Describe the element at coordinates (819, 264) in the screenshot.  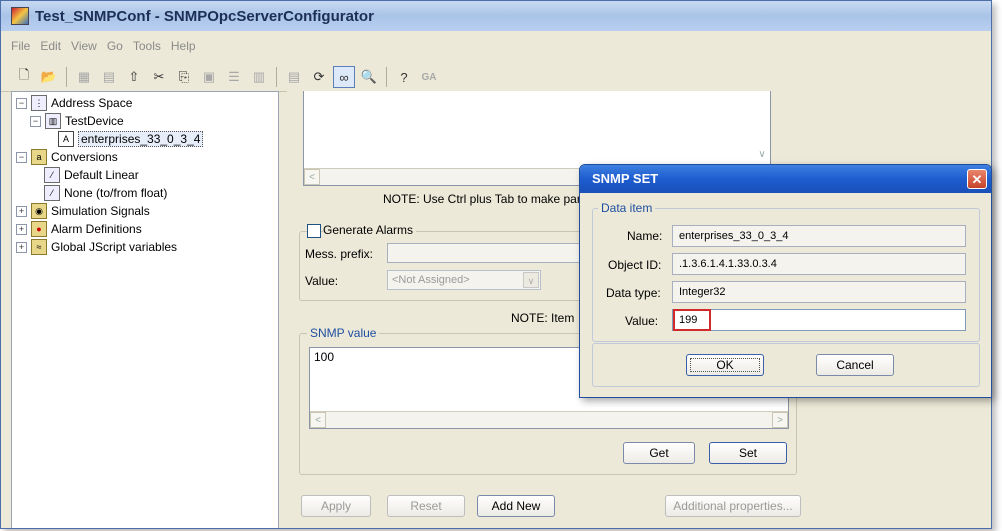
I see `object-id-field: .1.3.6.1.4.1.33.0.3.4` at that location.